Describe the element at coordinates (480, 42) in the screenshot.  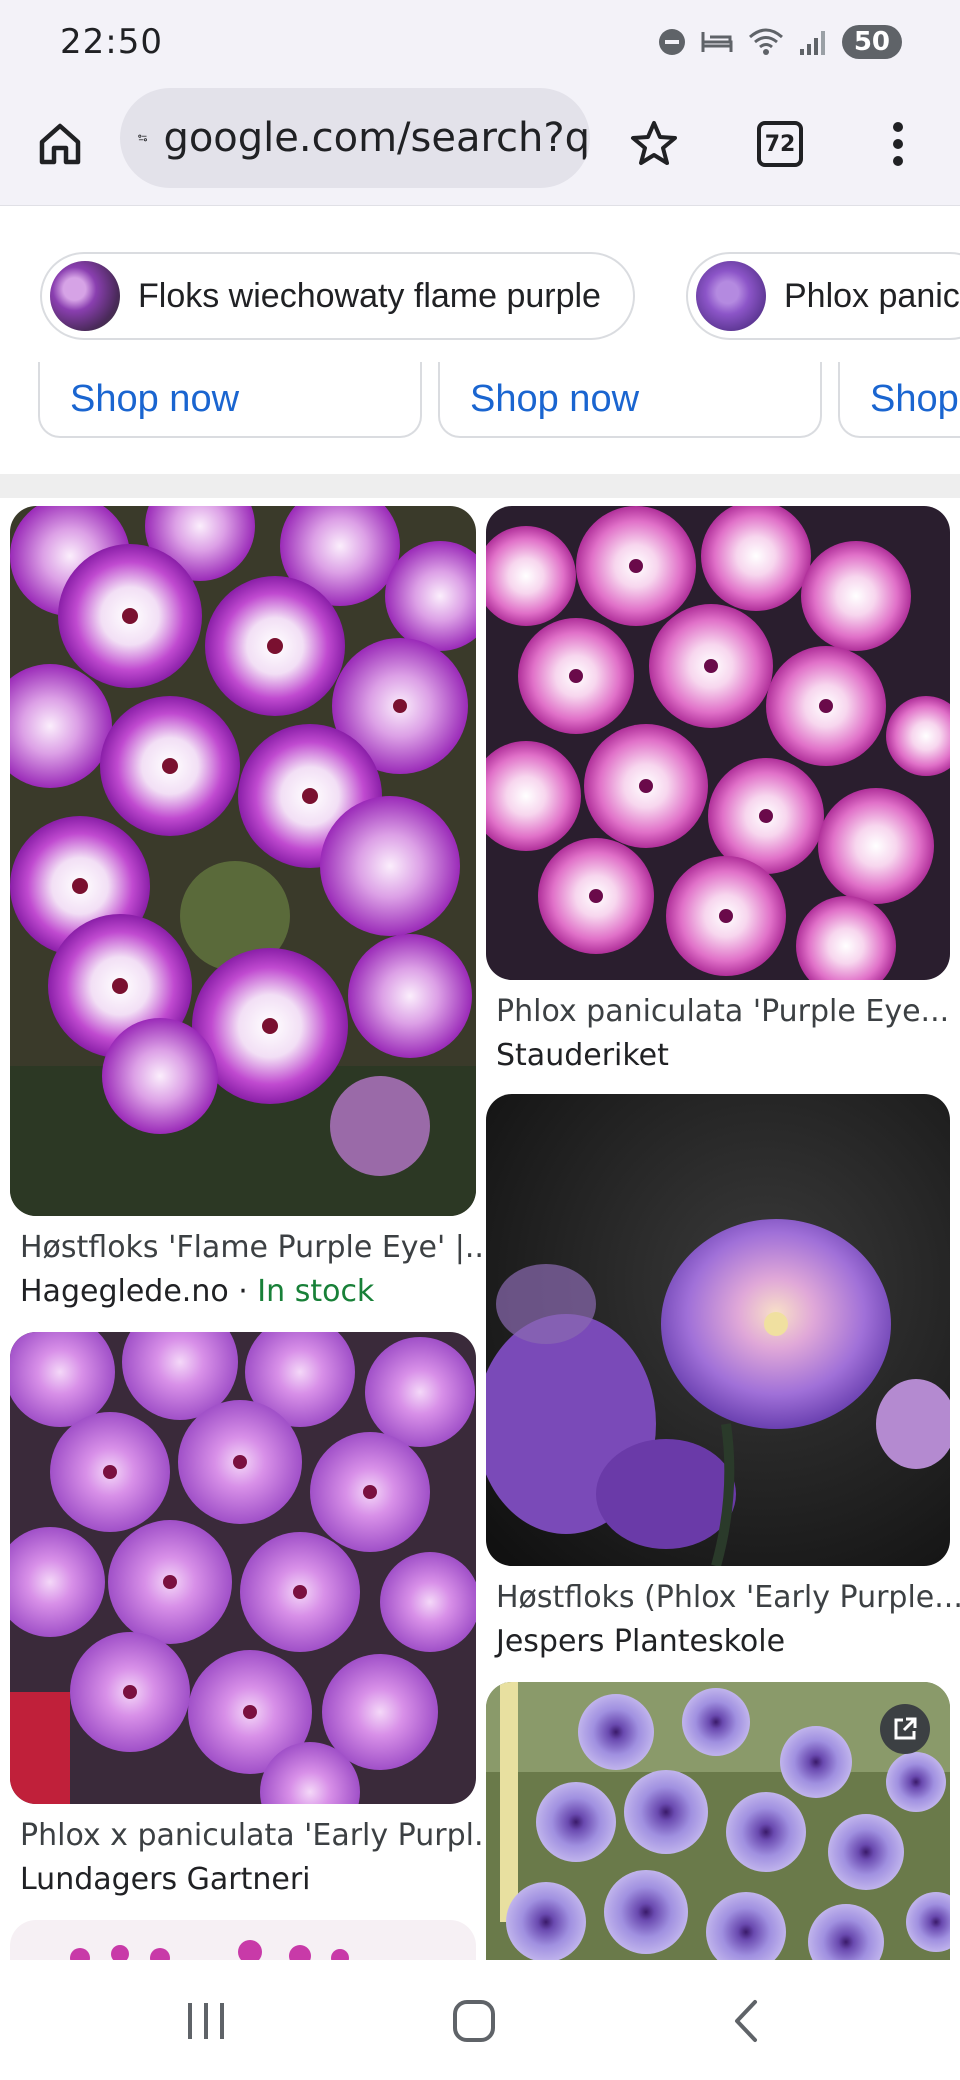
I see `status-bar: 22:50 50` at that location.